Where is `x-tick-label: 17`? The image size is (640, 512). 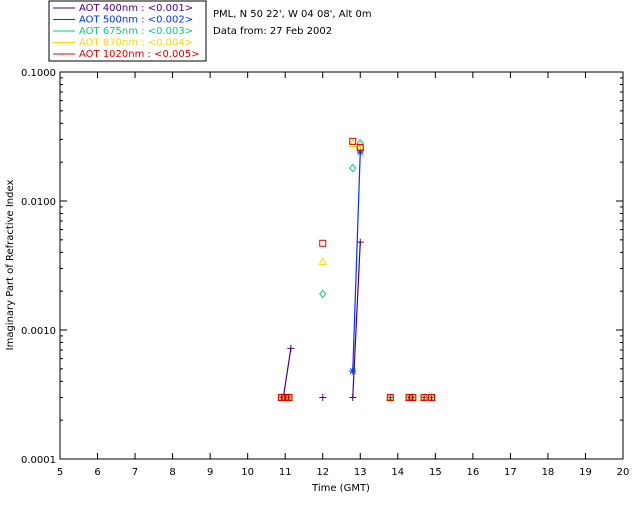 x-tick-label: 17 is located at coordinates (510, 472).